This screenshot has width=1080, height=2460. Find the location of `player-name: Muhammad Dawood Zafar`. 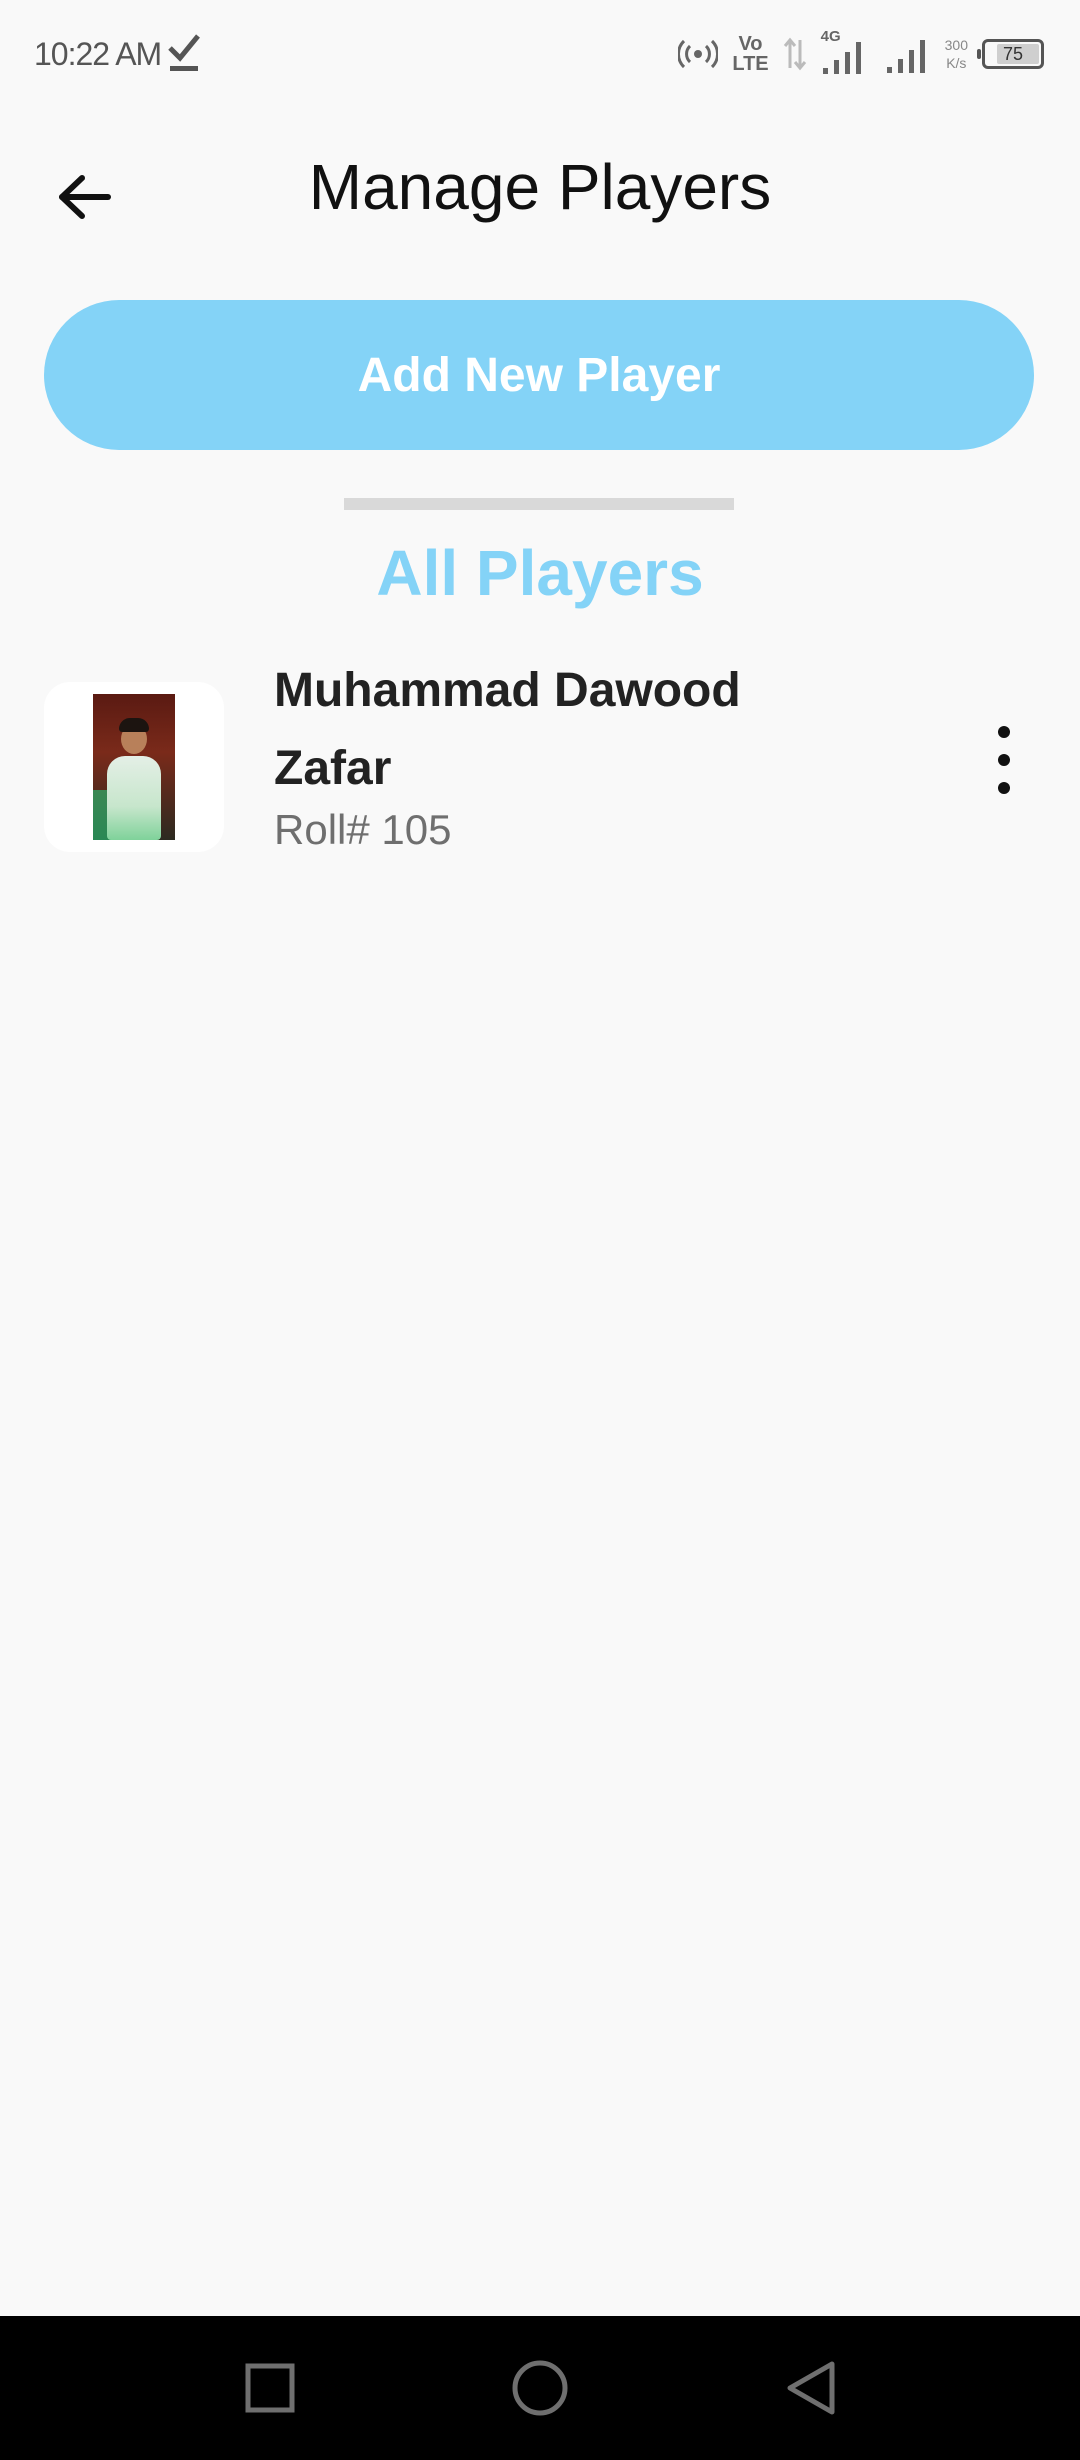

player-name: Muhammad Dawood Zafar is located at coordinates (507, 729).